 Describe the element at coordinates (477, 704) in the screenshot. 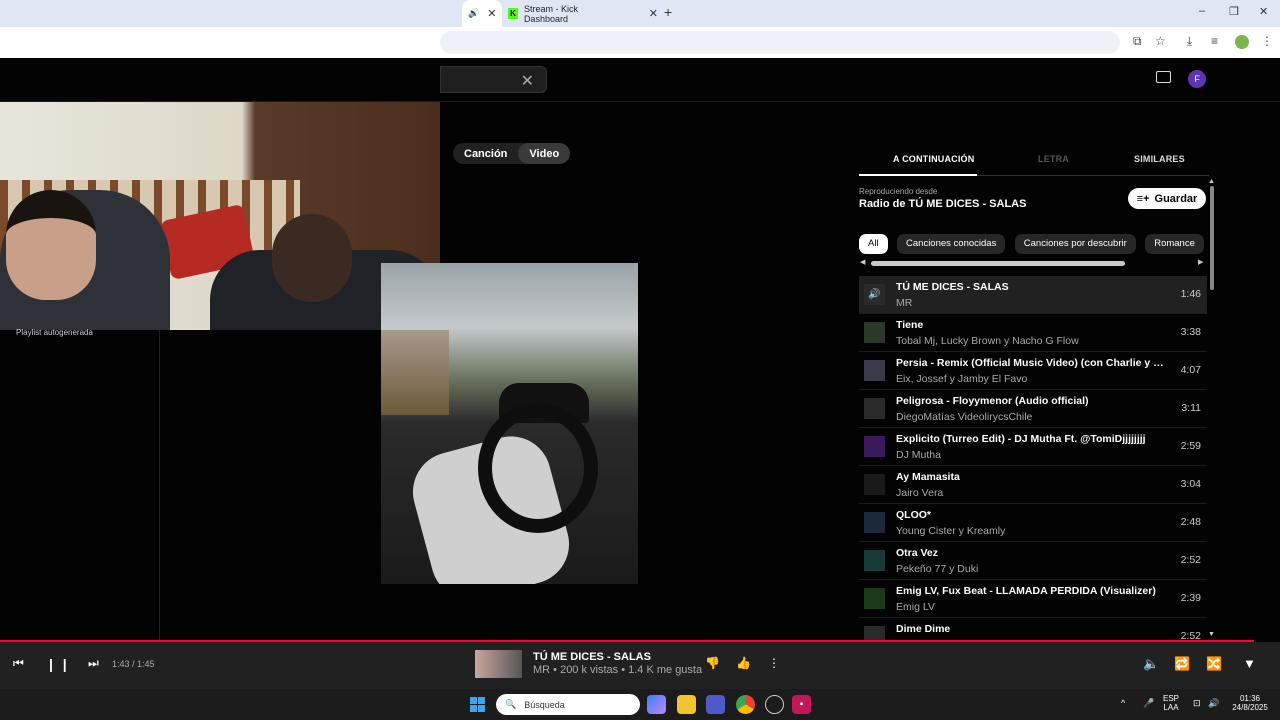

I see `windows-start-icon` at that location.